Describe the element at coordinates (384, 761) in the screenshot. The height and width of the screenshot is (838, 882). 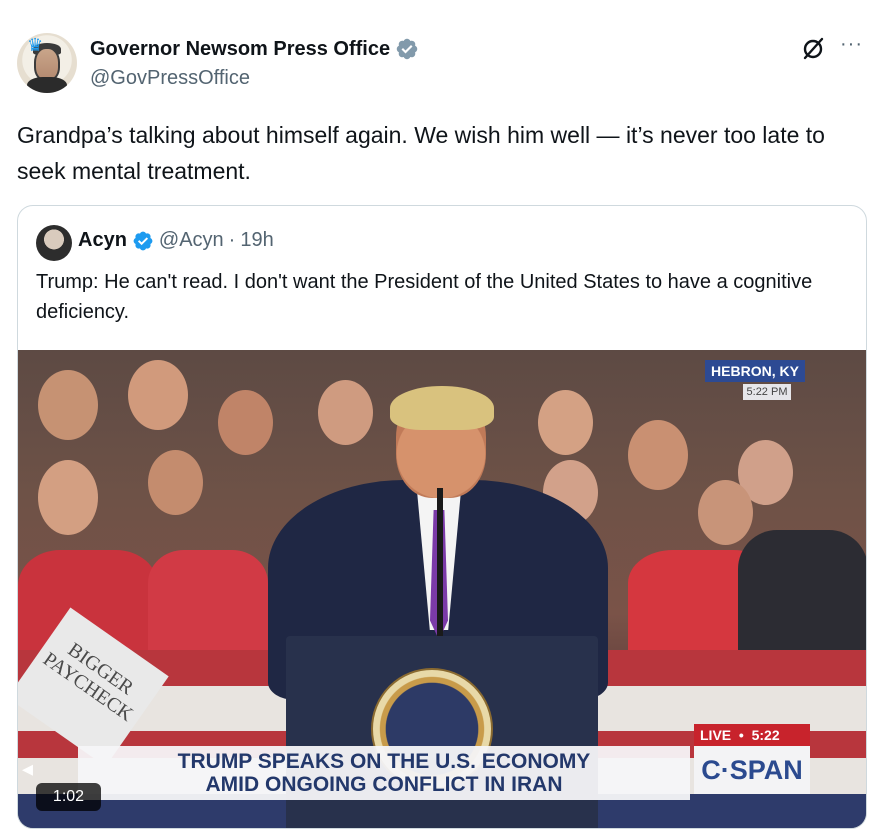
I see `headline-line-1: TRUMP SPEAKS ON THE U.S. ECONOMY` at that location.